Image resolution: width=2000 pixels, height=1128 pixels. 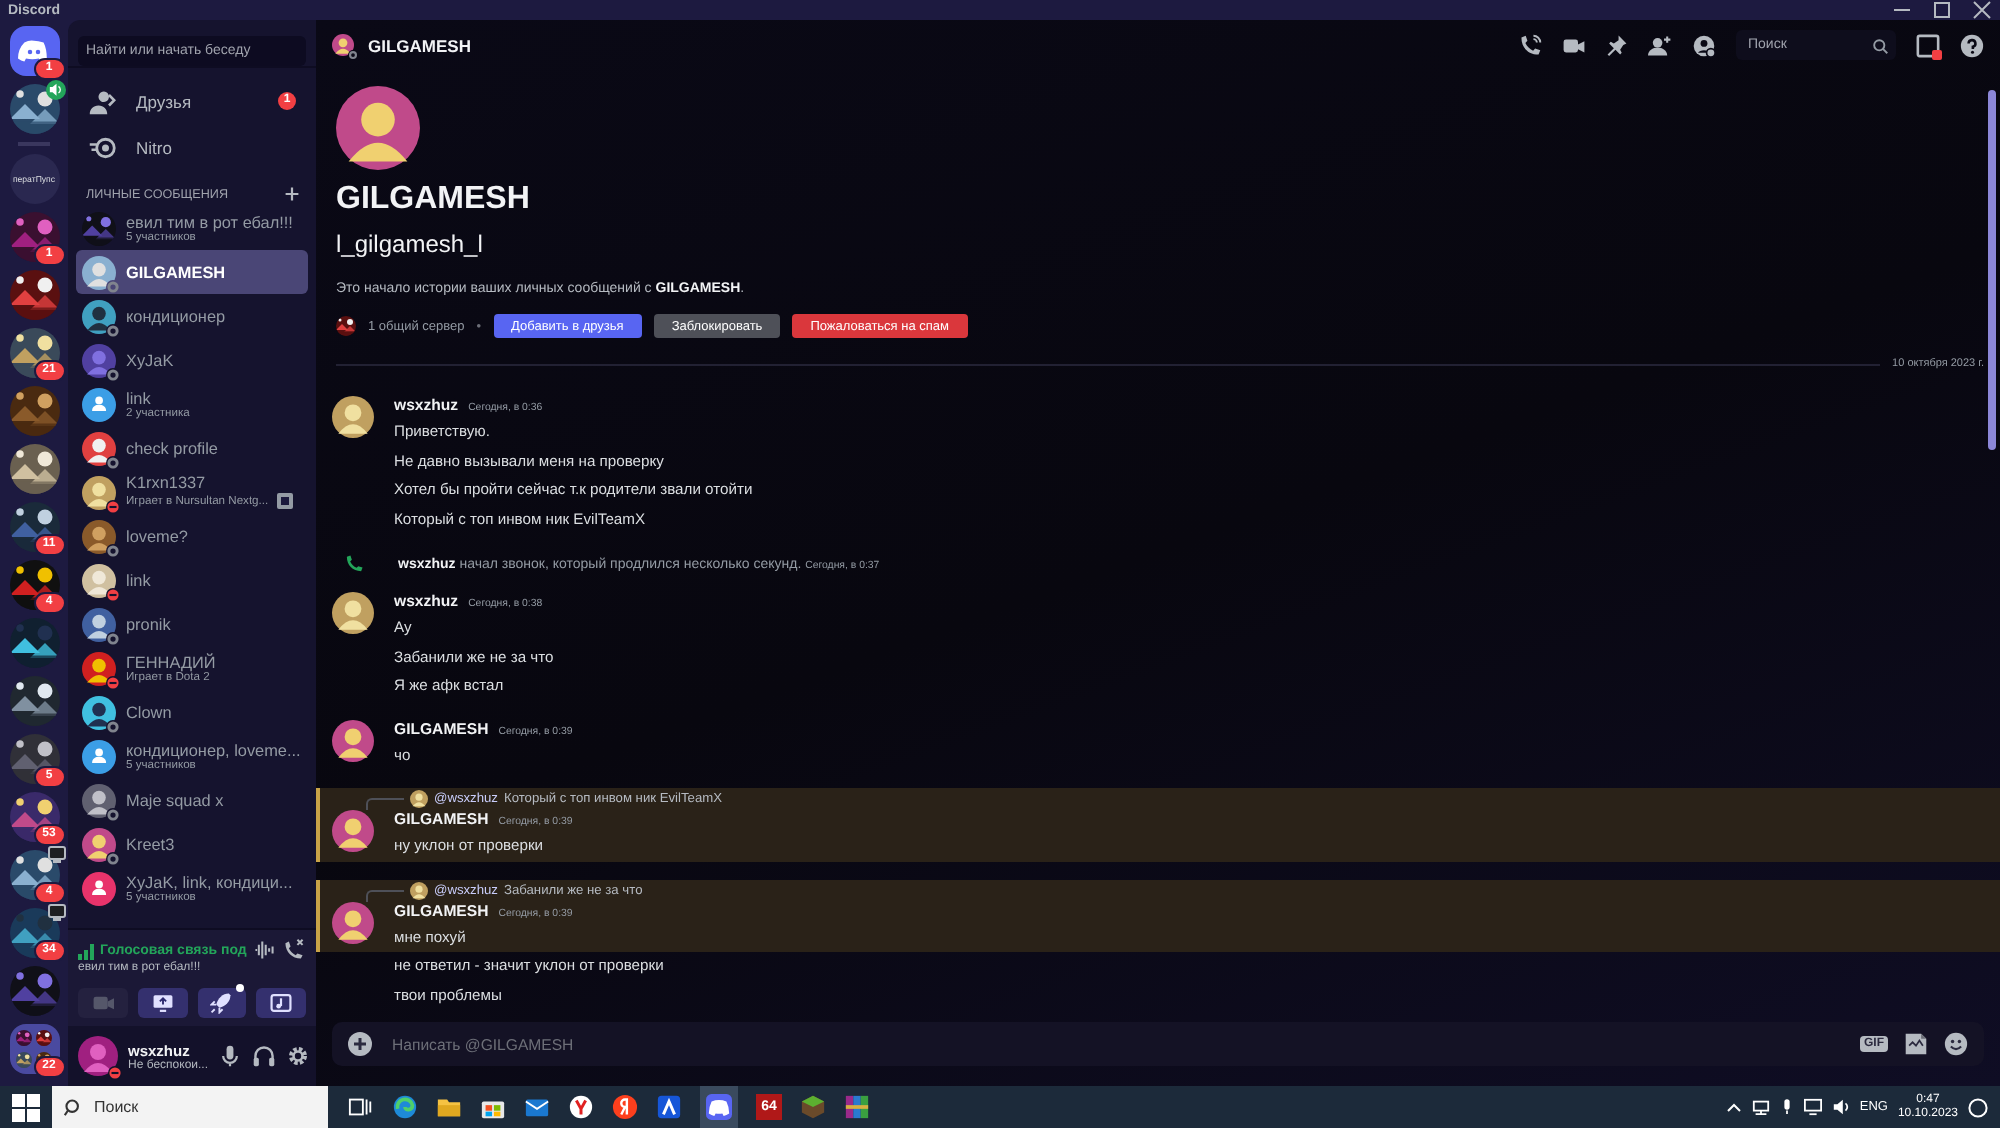 I want to click on dm-item: Maje squad x, so click(x=192, y=800).